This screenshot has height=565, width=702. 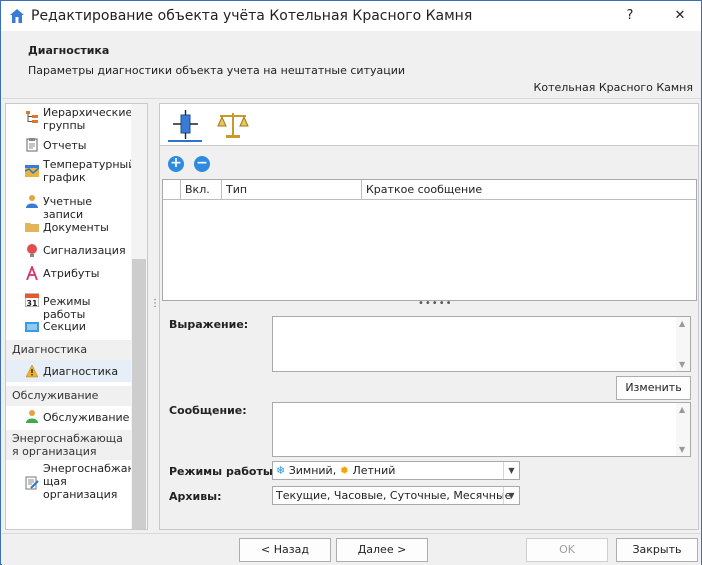 I want to click on sidebar-item-accounts: Учетные записи, so click(x=69, y=207).